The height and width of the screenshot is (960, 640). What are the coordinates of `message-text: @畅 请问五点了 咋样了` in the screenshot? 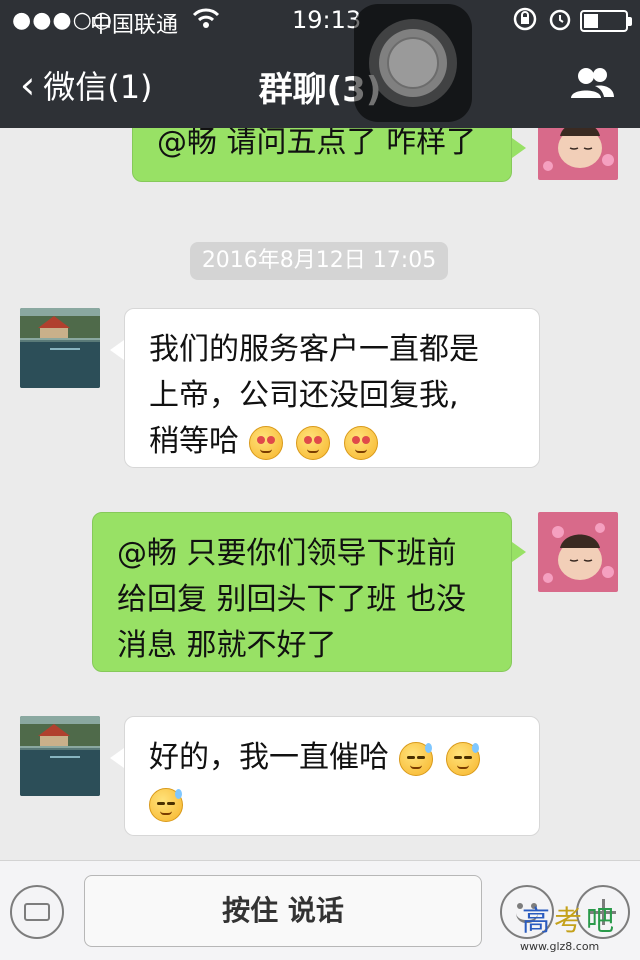 It's located at (317, 144).